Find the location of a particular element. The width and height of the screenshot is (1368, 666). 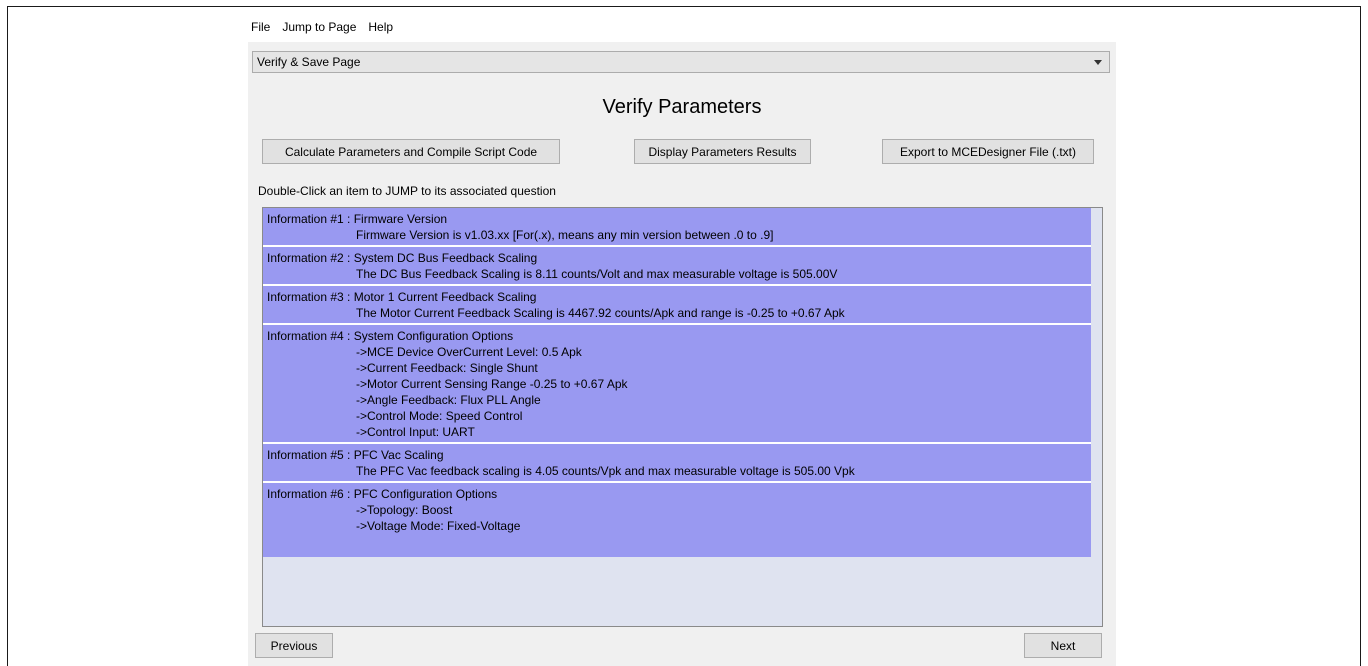

menu-file: File is located at coordinates (260, 27).